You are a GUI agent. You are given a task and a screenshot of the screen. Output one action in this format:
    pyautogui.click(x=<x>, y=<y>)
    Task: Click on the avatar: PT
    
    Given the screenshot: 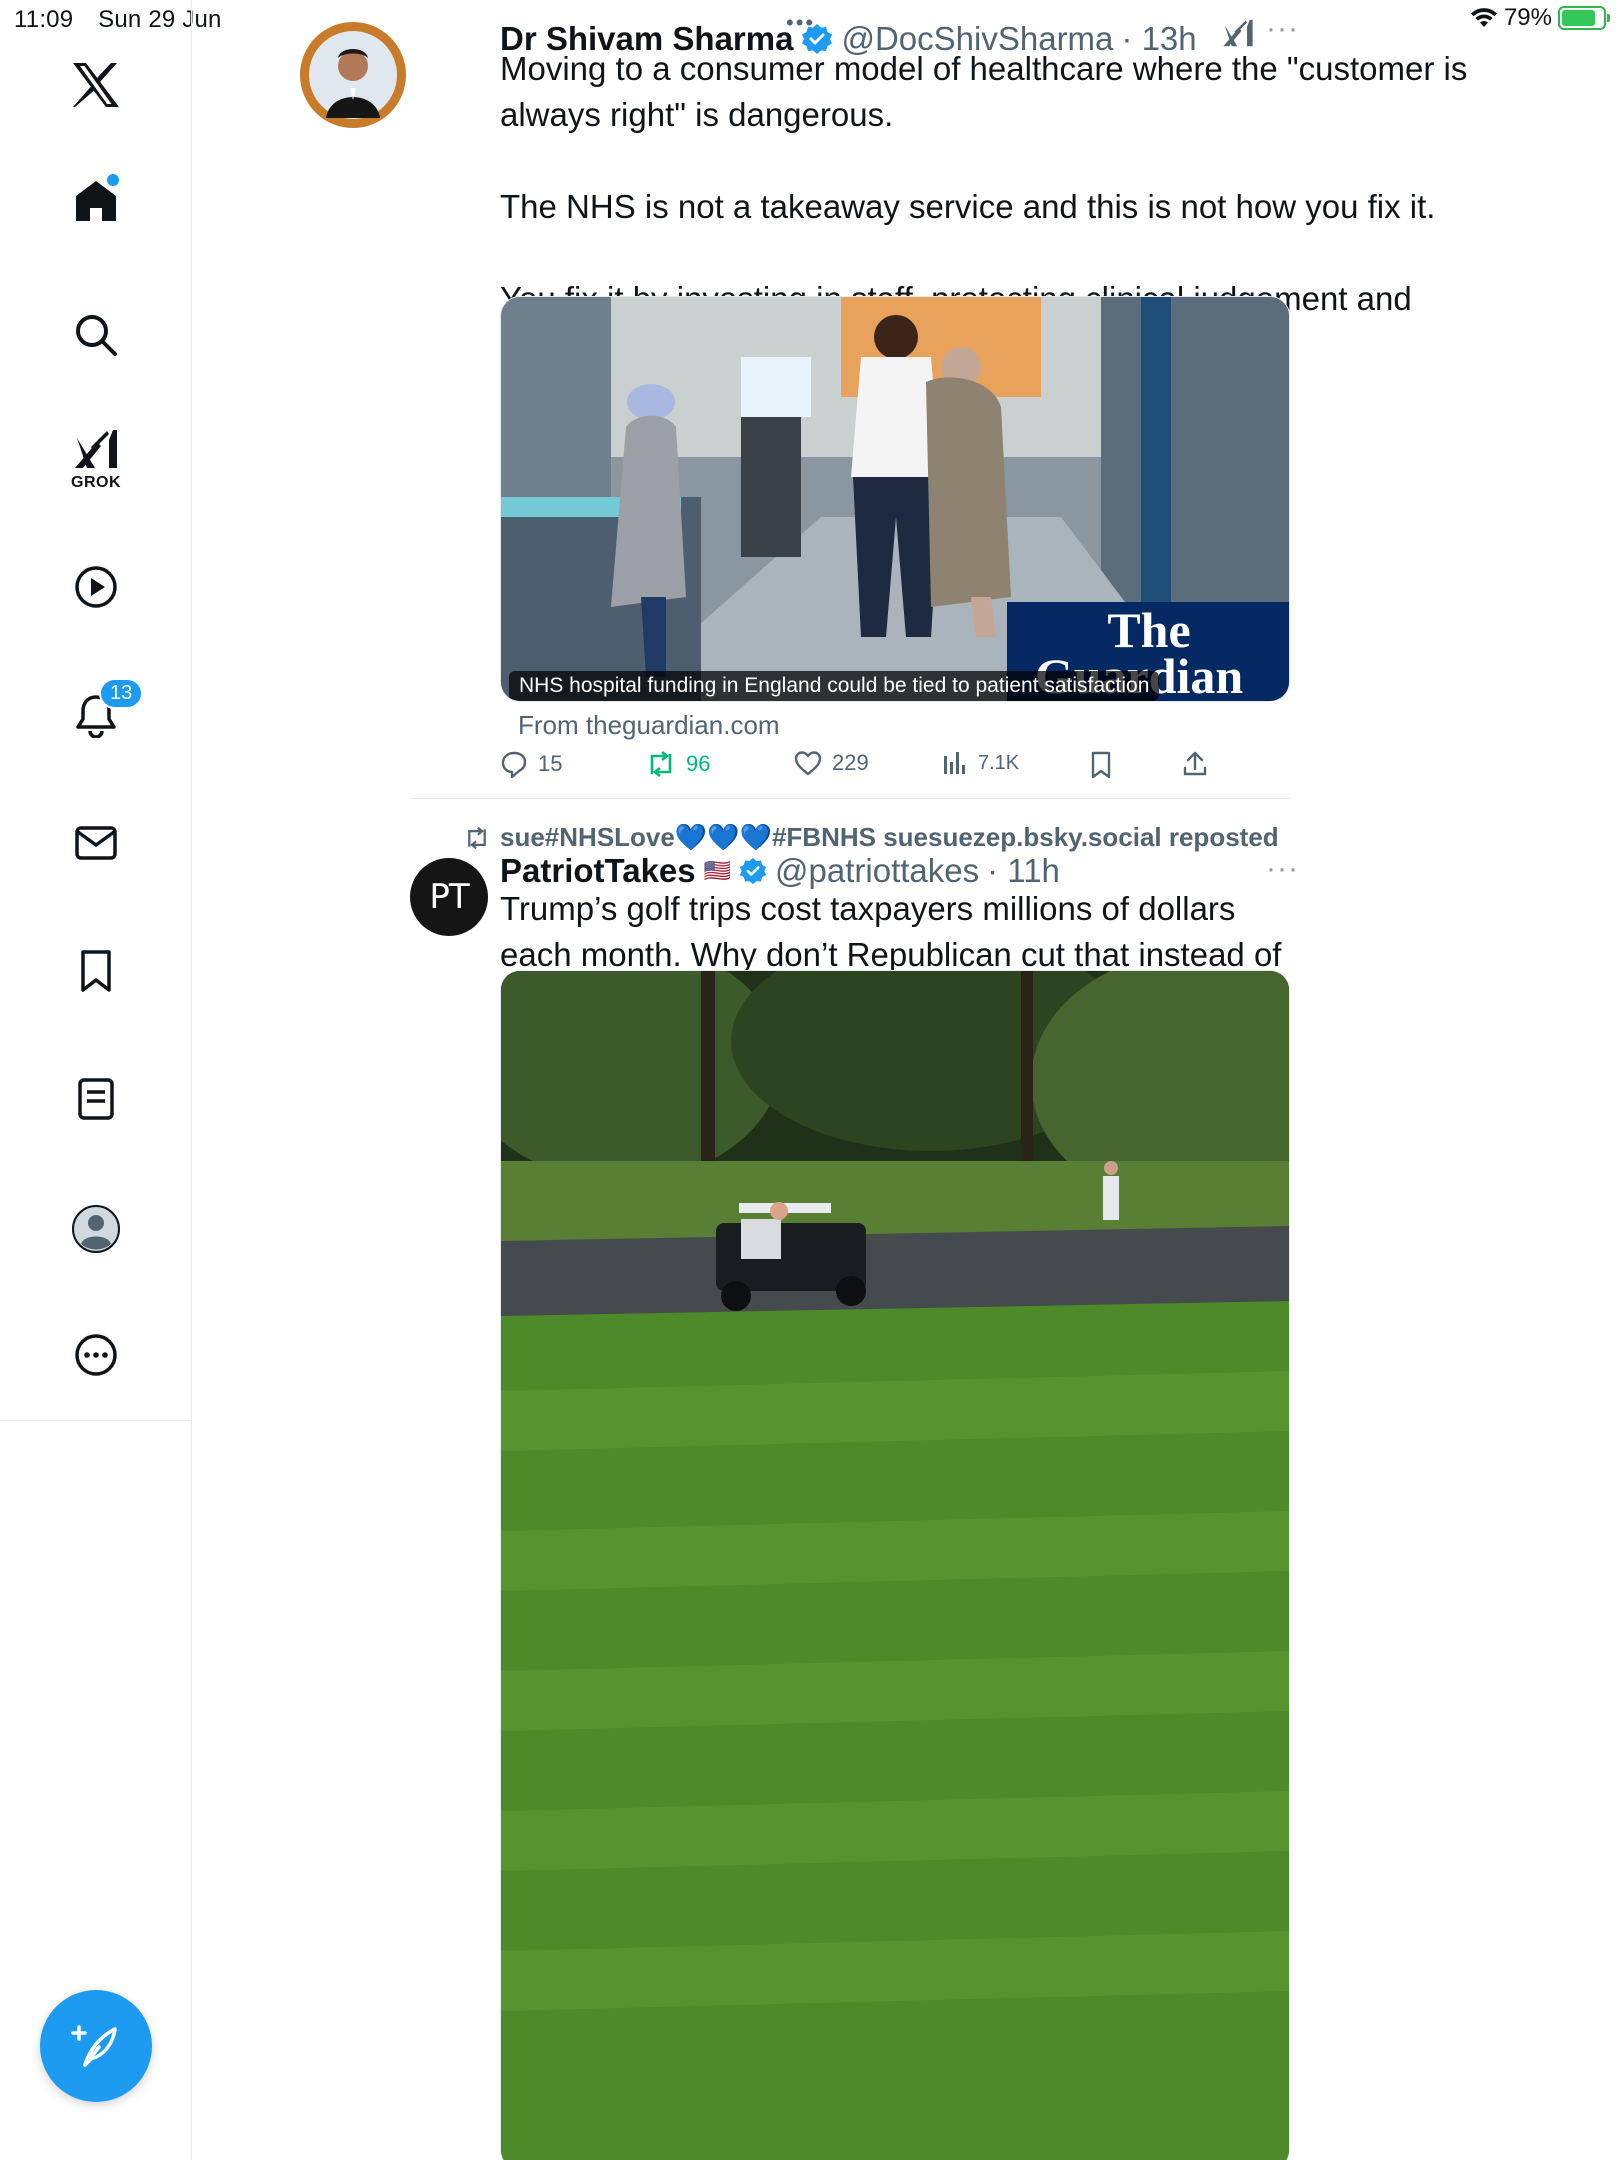 What is the action you would take?
    pyautogui.click(x=449, y=897)
    